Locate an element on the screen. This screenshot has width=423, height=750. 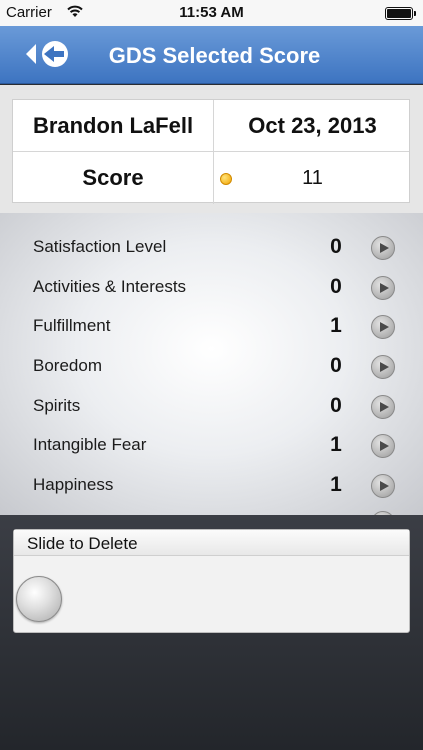
patient-name: Brandon LaFell is located at coordinates (113, 125).